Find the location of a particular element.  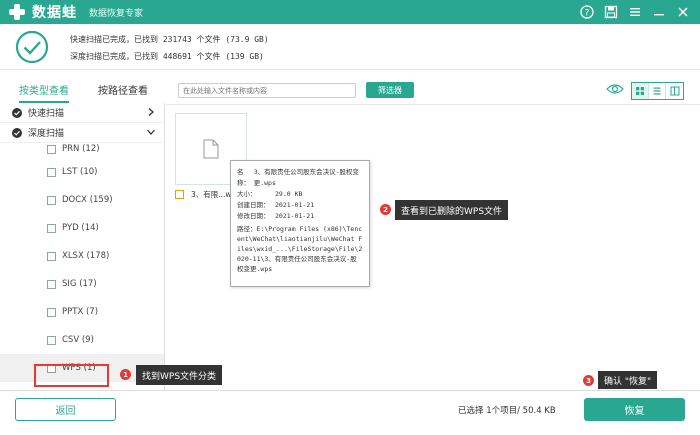

category-lst: LST (10) is located at coordinates (82, 172).